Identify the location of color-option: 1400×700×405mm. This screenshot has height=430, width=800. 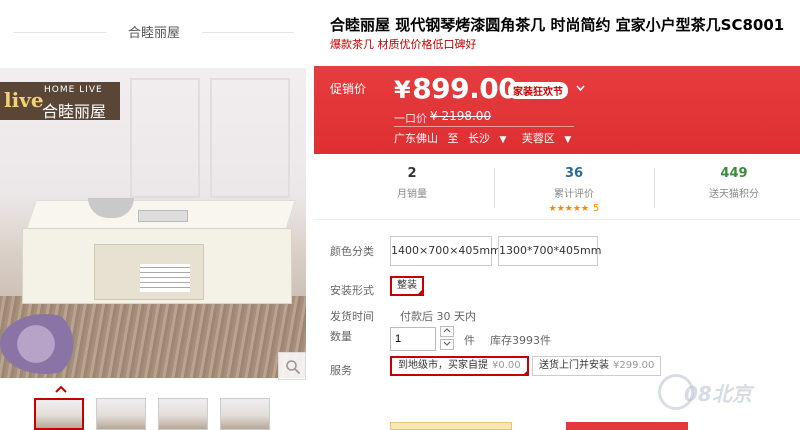
(445, 251).